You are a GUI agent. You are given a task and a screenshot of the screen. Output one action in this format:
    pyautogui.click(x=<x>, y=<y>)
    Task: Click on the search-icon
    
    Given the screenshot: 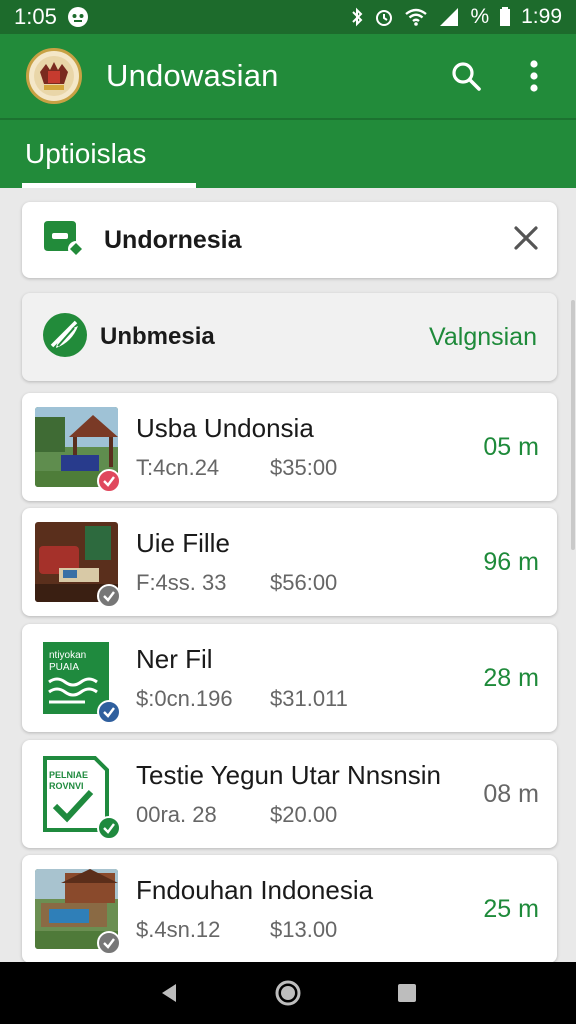 What is the action you would take?
    pyautogui.click(x=466, y=76)
    